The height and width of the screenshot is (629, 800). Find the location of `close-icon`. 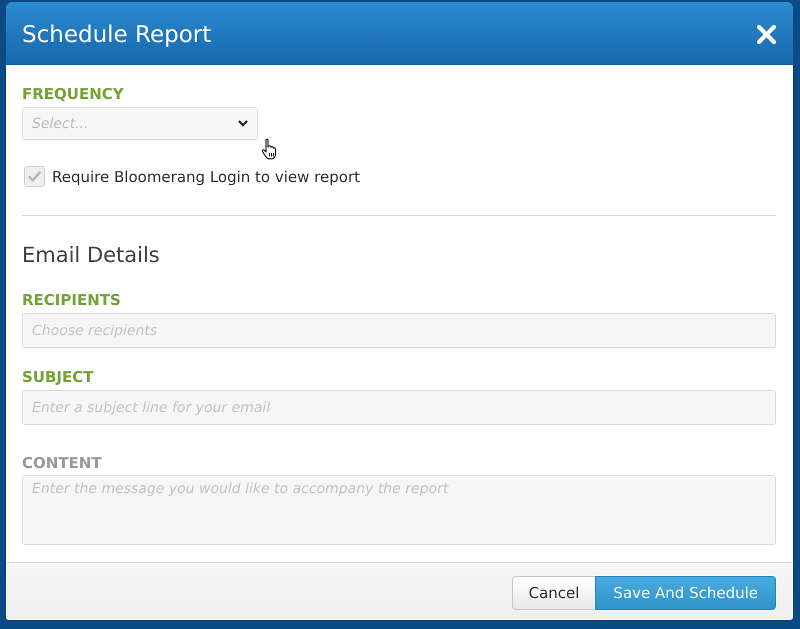

close-icon is located at coordinates (766, 34).